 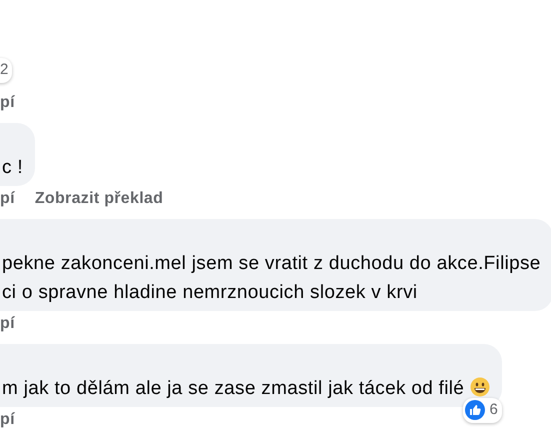 I want to click on comment-text: c !, so click(x=12, y=168).